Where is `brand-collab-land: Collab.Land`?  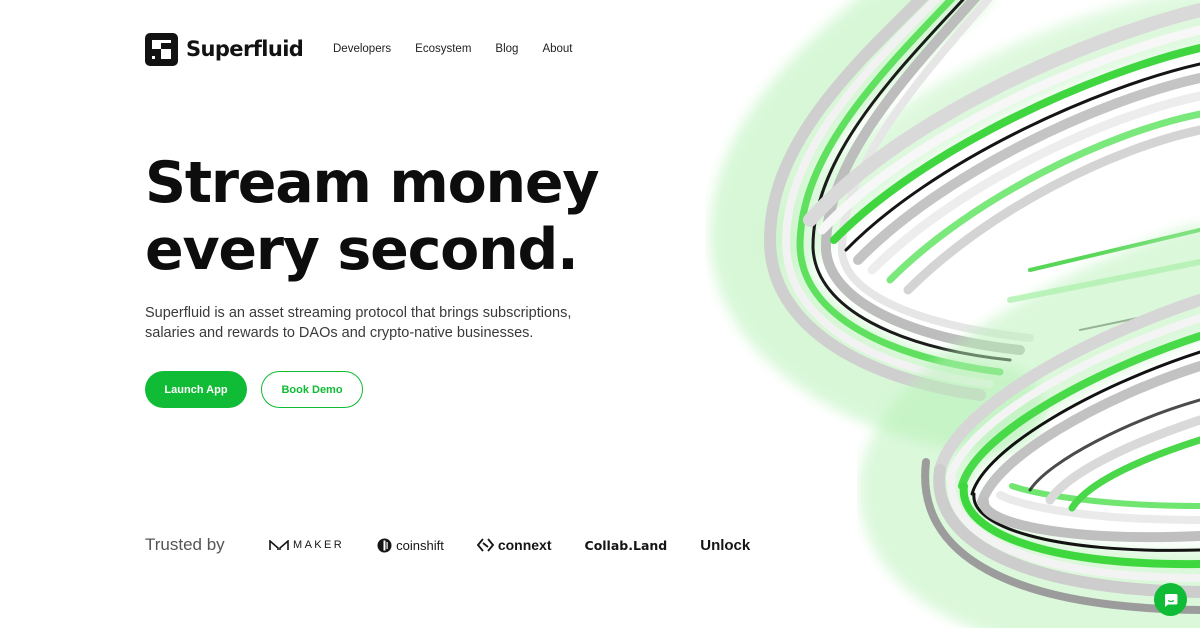 brand-collab-land: Collab.Land is located at coordinates (626, 545).